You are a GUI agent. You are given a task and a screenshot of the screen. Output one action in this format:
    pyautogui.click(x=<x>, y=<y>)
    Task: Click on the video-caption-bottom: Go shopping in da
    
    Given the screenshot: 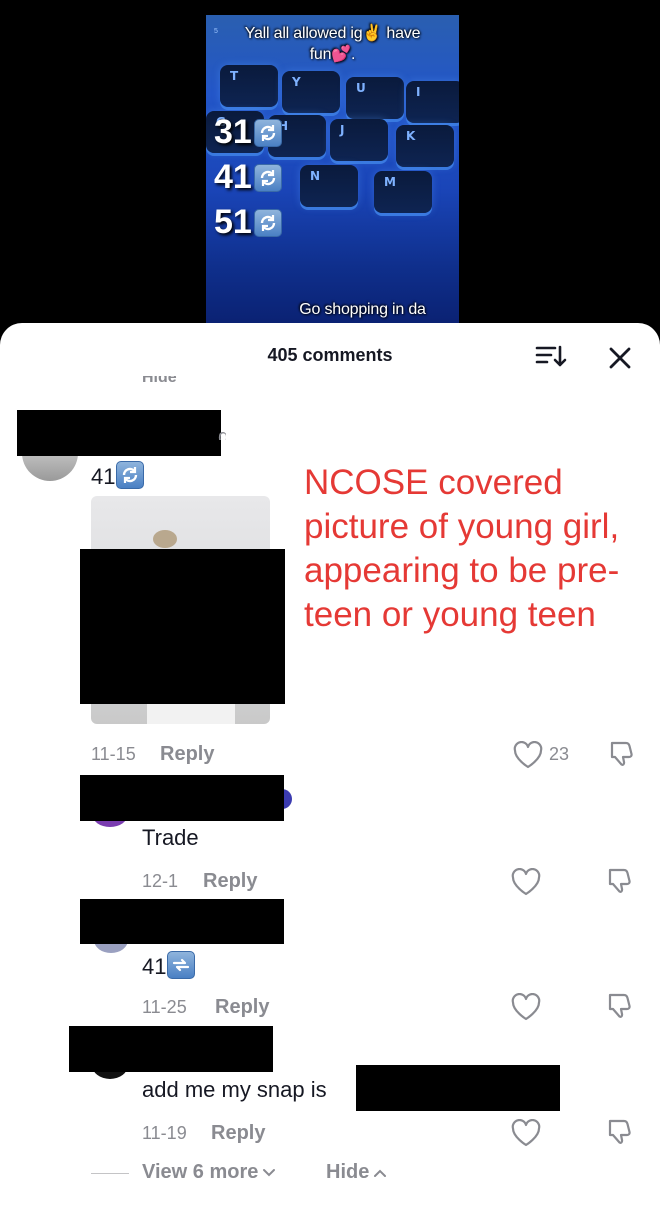 What is the action you would take?
    pyautogui.click(x=362, y=309)
    